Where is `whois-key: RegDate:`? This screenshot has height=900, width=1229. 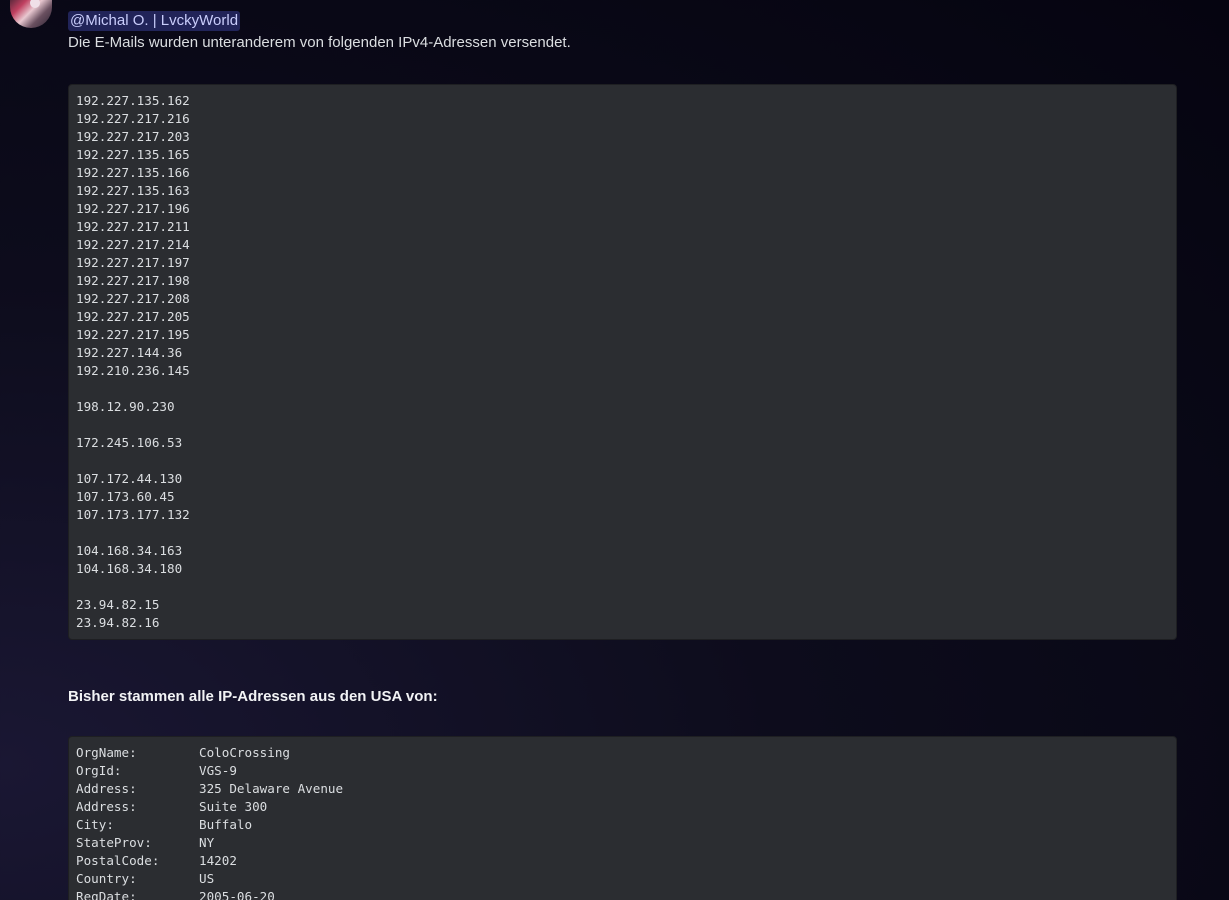 whois-key: RegDate: is located at coordinates (106, 894).